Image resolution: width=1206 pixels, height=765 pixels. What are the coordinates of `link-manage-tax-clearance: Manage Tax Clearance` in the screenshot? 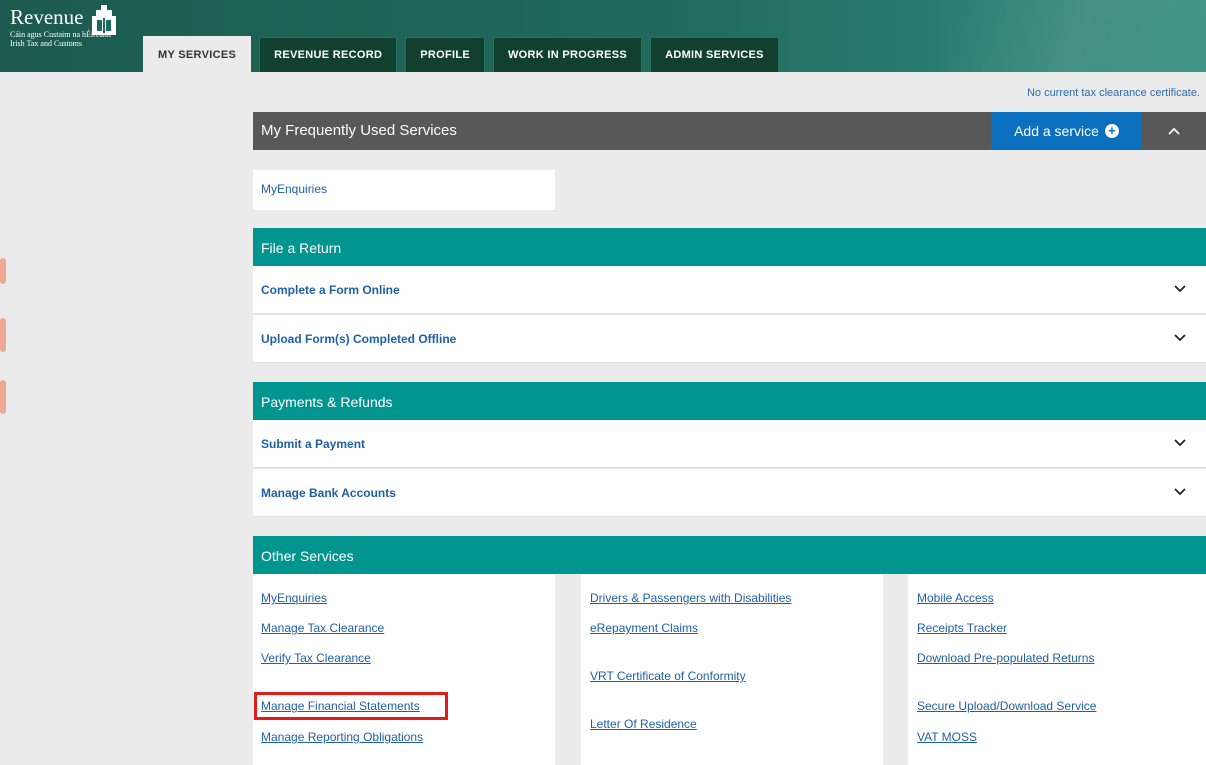 It's located at (322, 628).